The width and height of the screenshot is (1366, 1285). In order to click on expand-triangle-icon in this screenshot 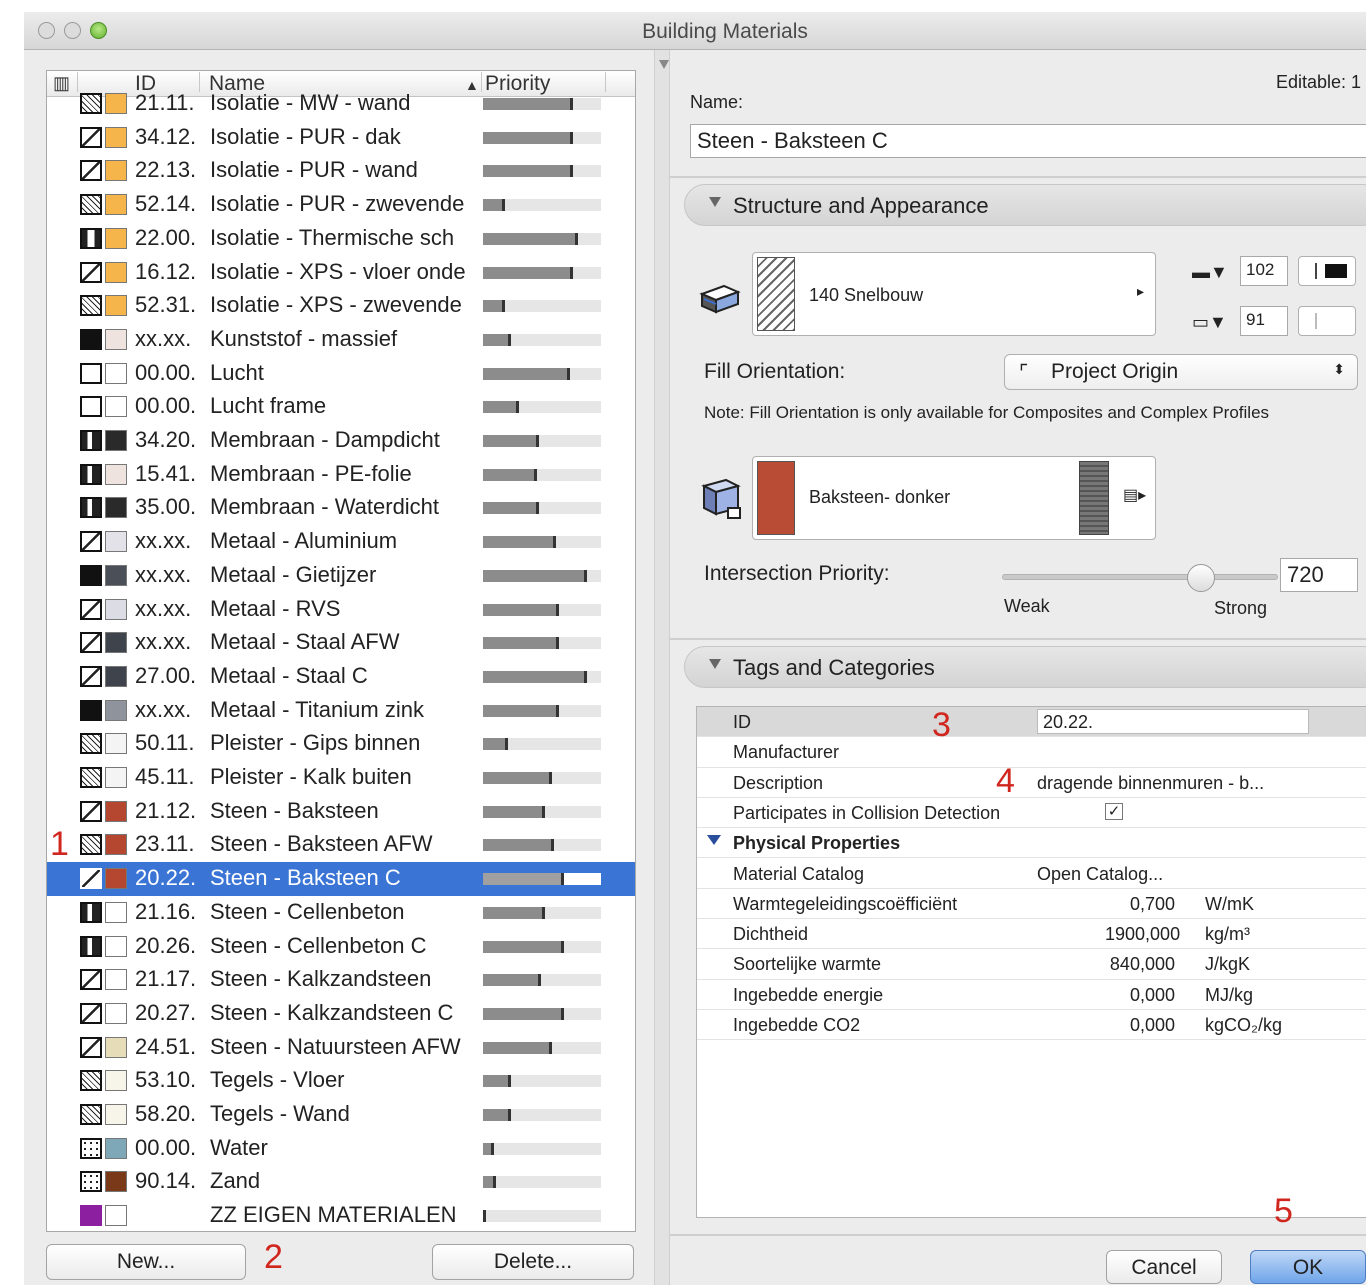, I will do `click(714, 840)`.